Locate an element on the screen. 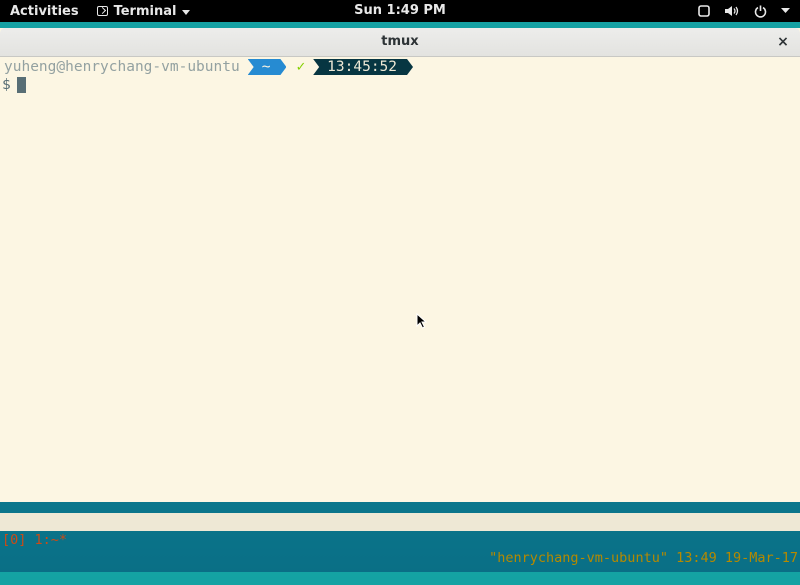 This screenshot has width=800, height=585. terminal-icon is located at coordinates (102, 11).